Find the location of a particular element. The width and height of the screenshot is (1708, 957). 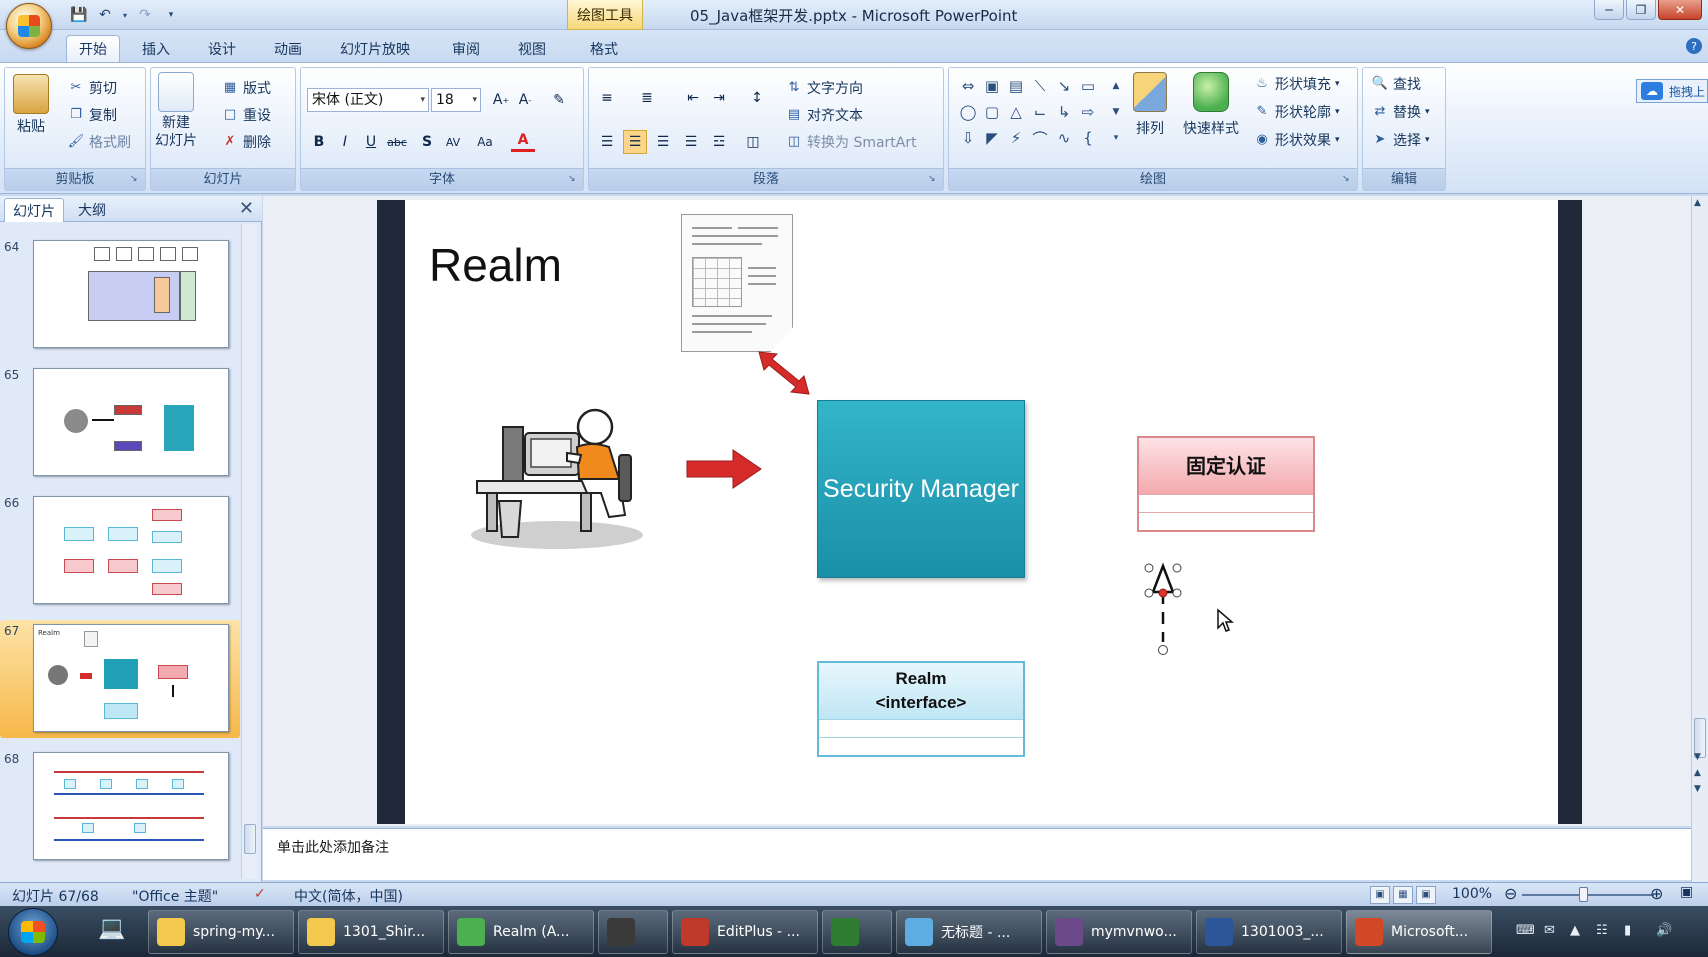

increase-indent-icon: ⇥ is located at coordinates (719, 98).